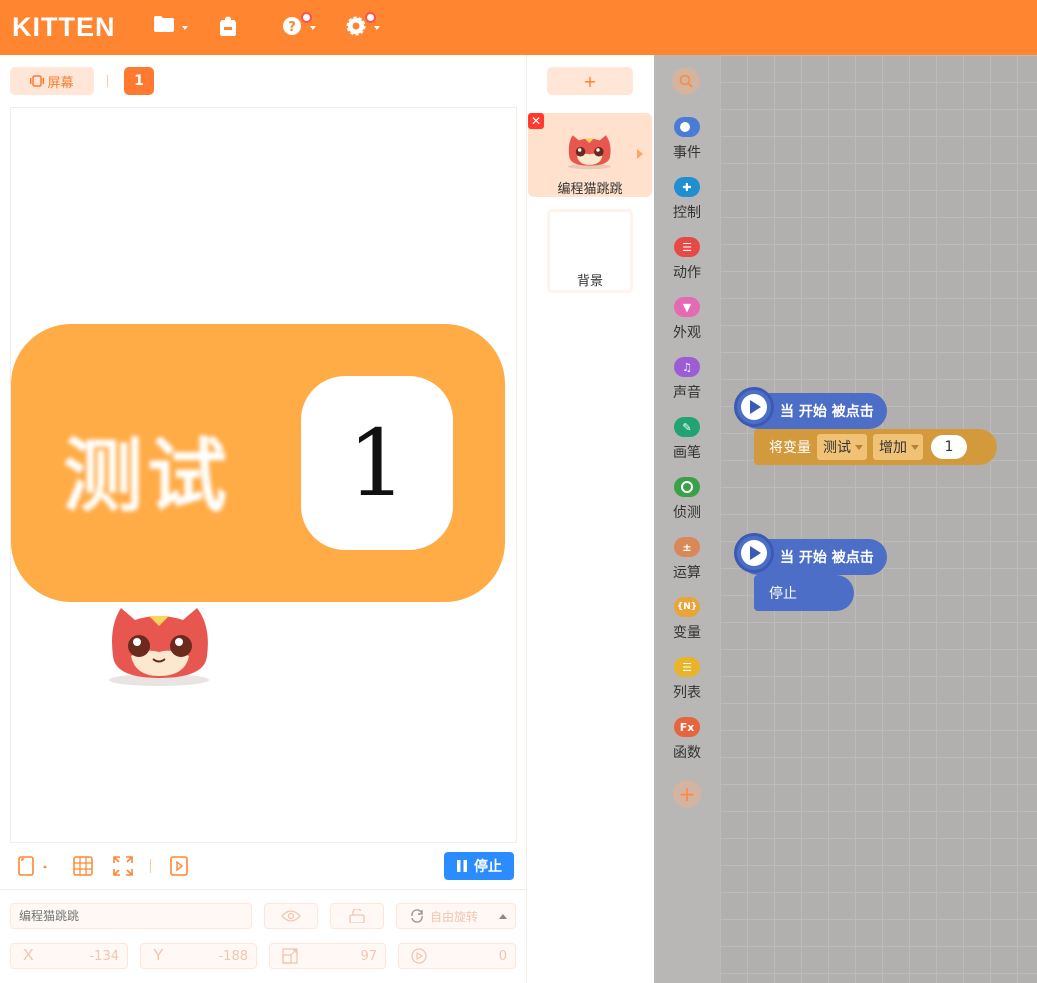 The image size is (1037, 983). I want to click on category-control: ✚ 控制, so click(687, 199).